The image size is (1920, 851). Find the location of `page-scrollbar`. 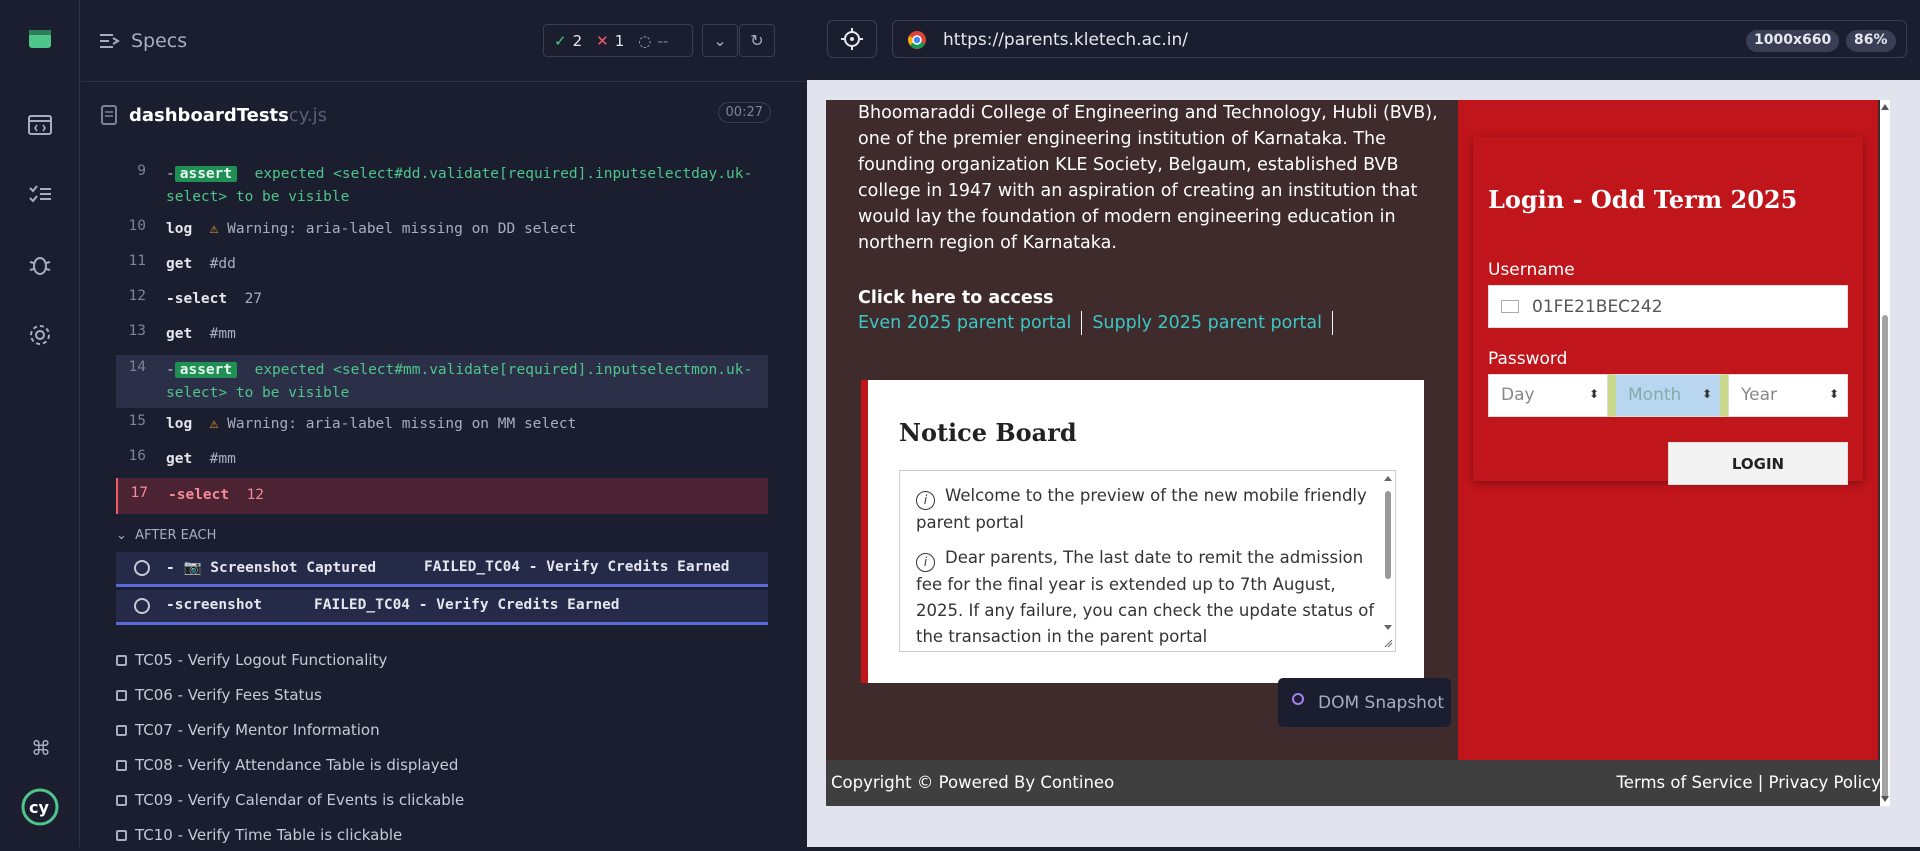

page-scrollbar is located at coordinates (1885, 453).